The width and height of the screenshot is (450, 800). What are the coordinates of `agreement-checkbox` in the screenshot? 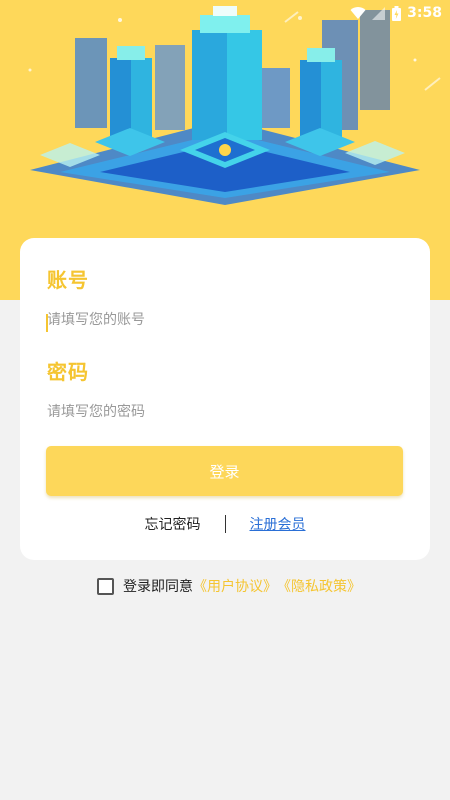 It's located at (105, 586).